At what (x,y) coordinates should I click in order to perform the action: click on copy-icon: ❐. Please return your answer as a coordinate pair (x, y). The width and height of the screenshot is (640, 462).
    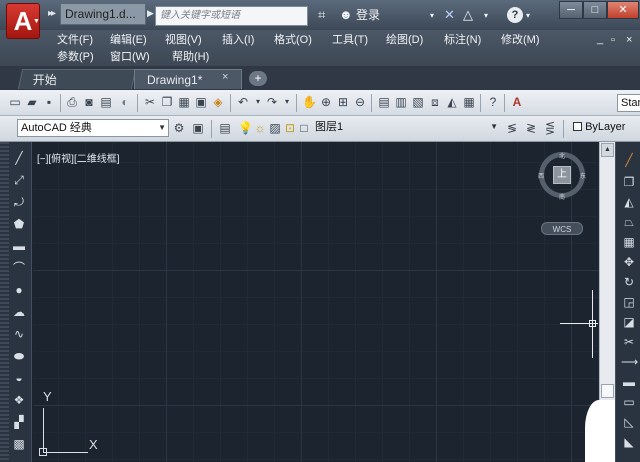
    Looking at the image, I should click on (629, 182).